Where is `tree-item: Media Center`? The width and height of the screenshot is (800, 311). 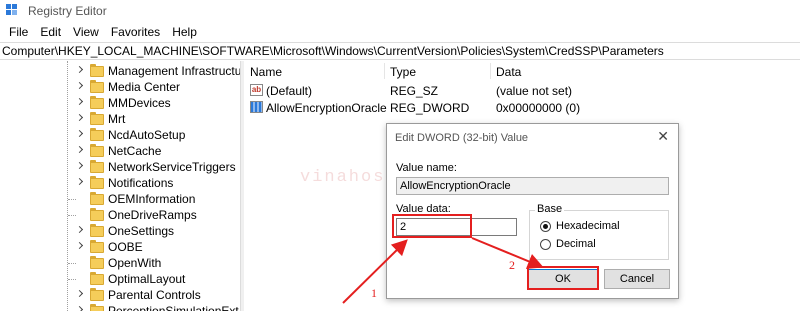
tree-item: Media Center is located at coordinates (120, 87).